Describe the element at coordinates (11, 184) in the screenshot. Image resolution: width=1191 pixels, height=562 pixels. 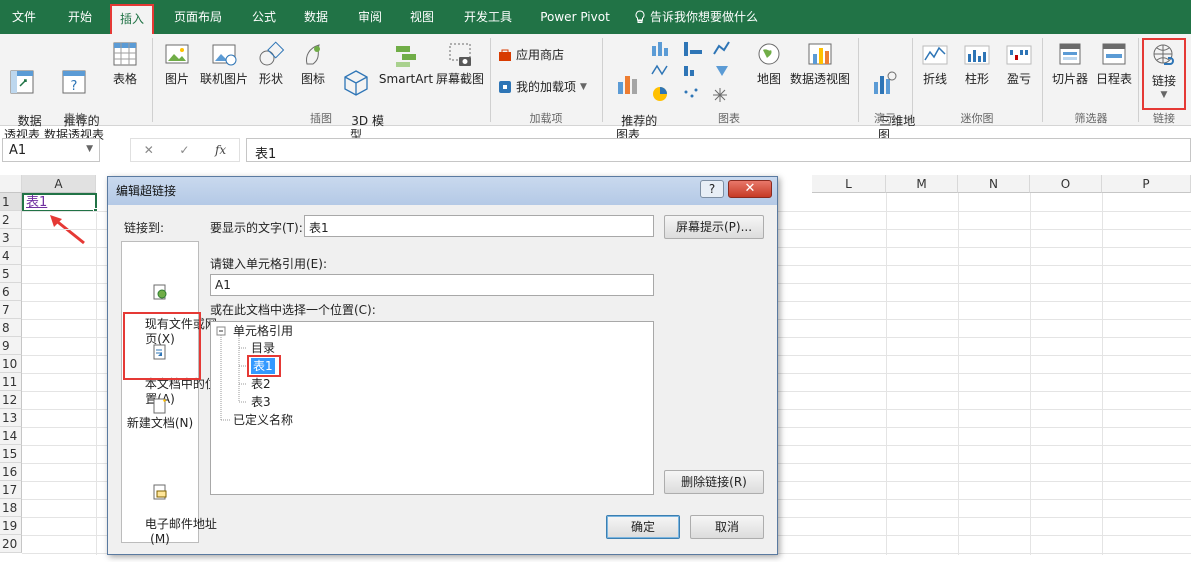
I see `select-all-corner` at that location.